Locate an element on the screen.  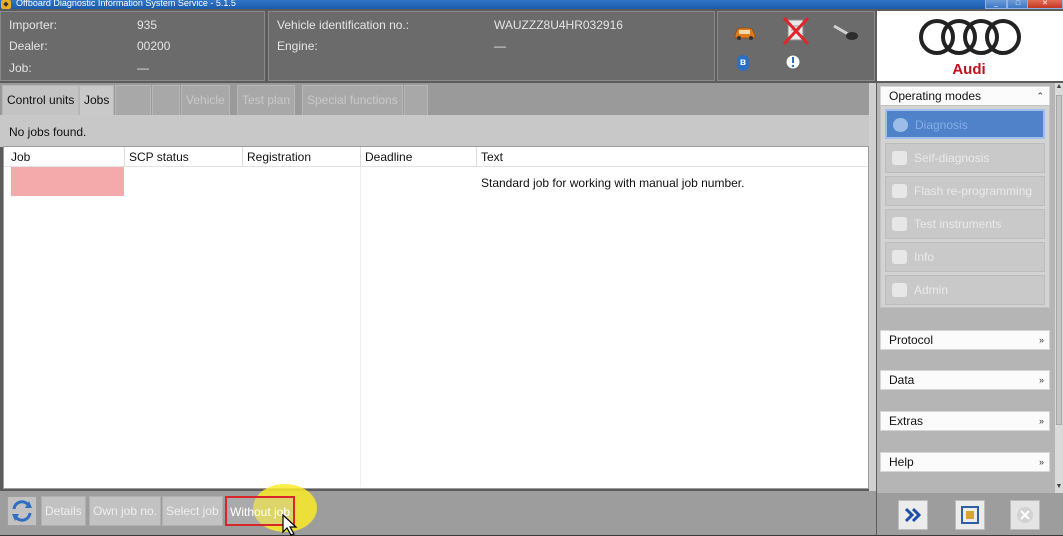
col-header-scp-status: SCP status is located at coordinates (159, 157).